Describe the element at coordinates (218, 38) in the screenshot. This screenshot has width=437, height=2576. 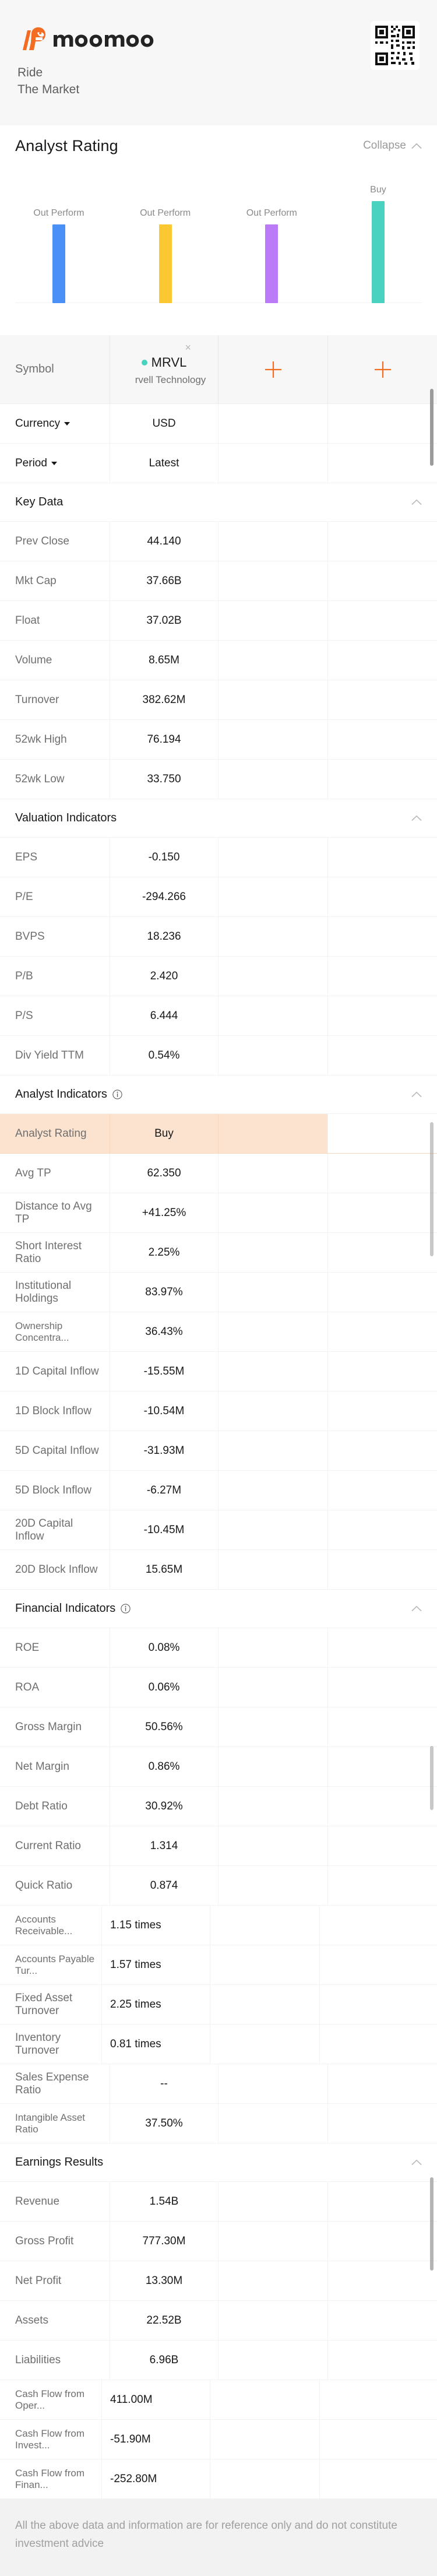
I see `brand-row` at that location.